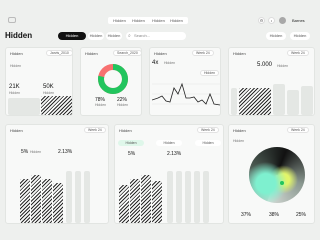 This screenshot has height=240, width=320. Describe the element at coordinates (208, 143) in the screenshot. I see `segment-tab-3: Hidden` at that location.